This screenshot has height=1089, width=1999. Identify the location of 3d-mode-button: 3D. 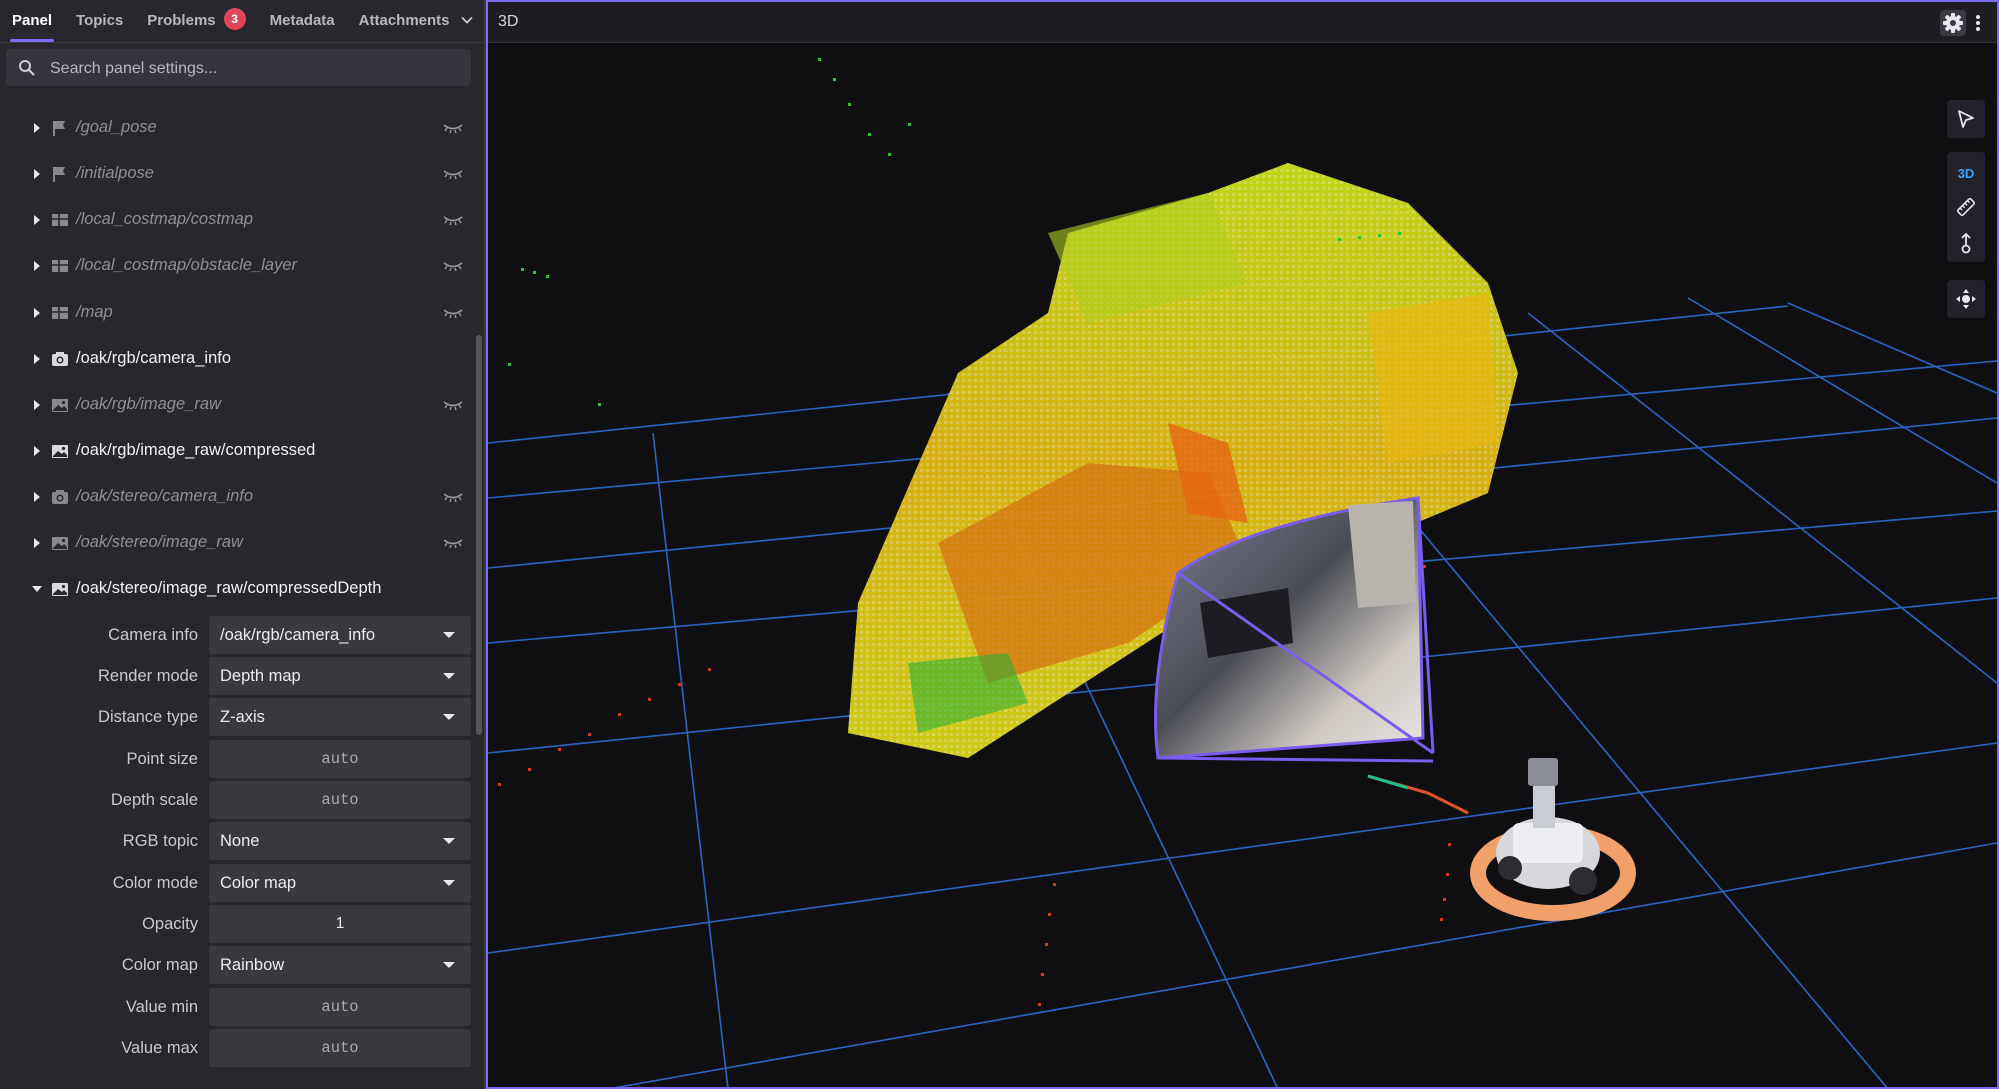
(1966, 173).